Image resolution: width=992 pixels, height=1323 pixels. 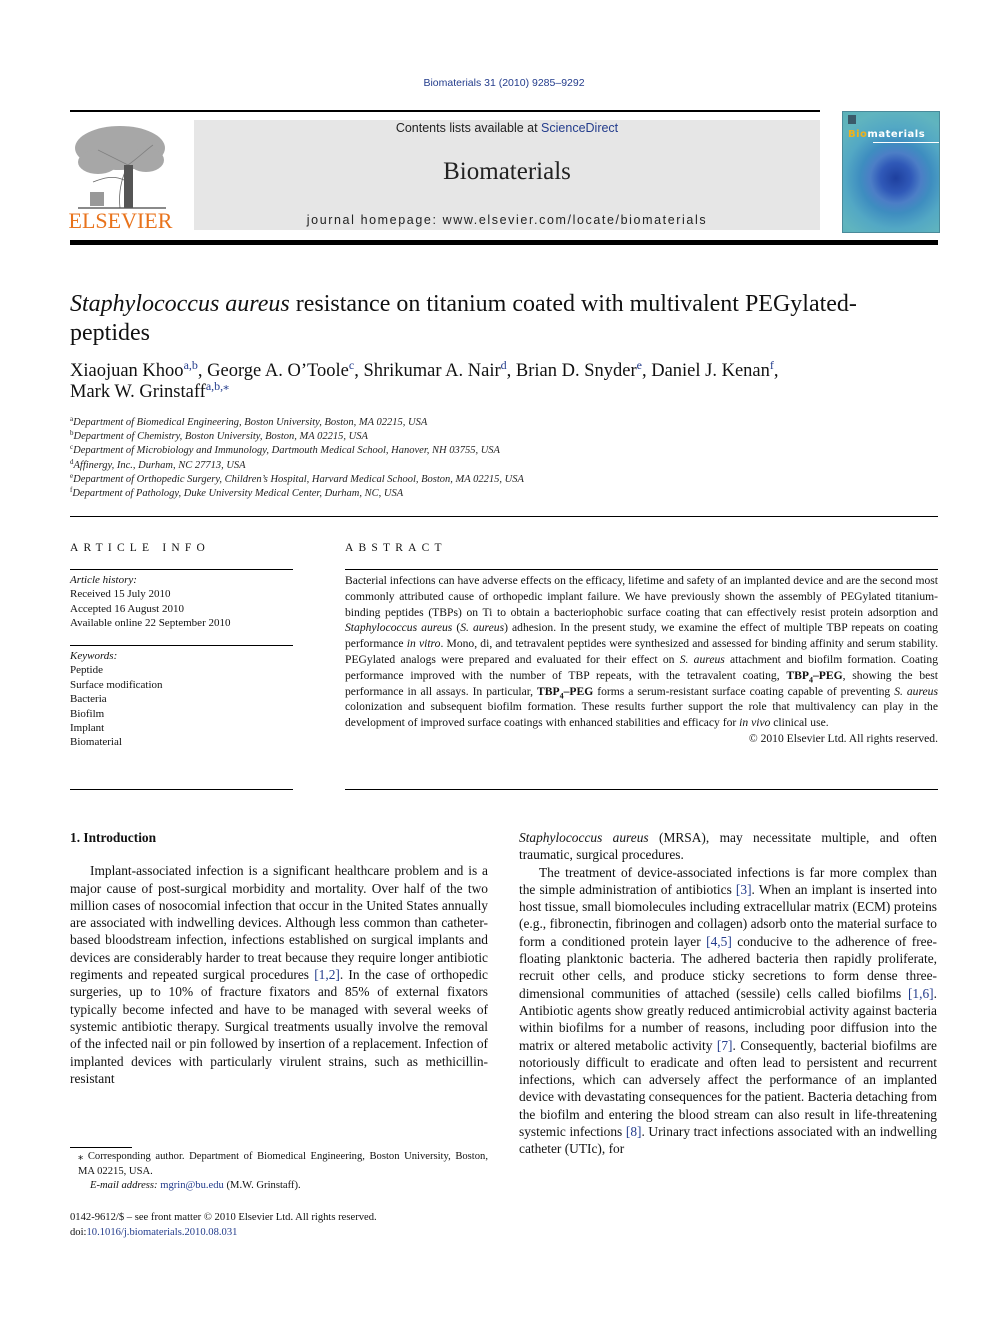 What do you see at coordinates (86, 670) in the screenshot?
I see `keyword: Peptide` at bounding box center [86, 670].